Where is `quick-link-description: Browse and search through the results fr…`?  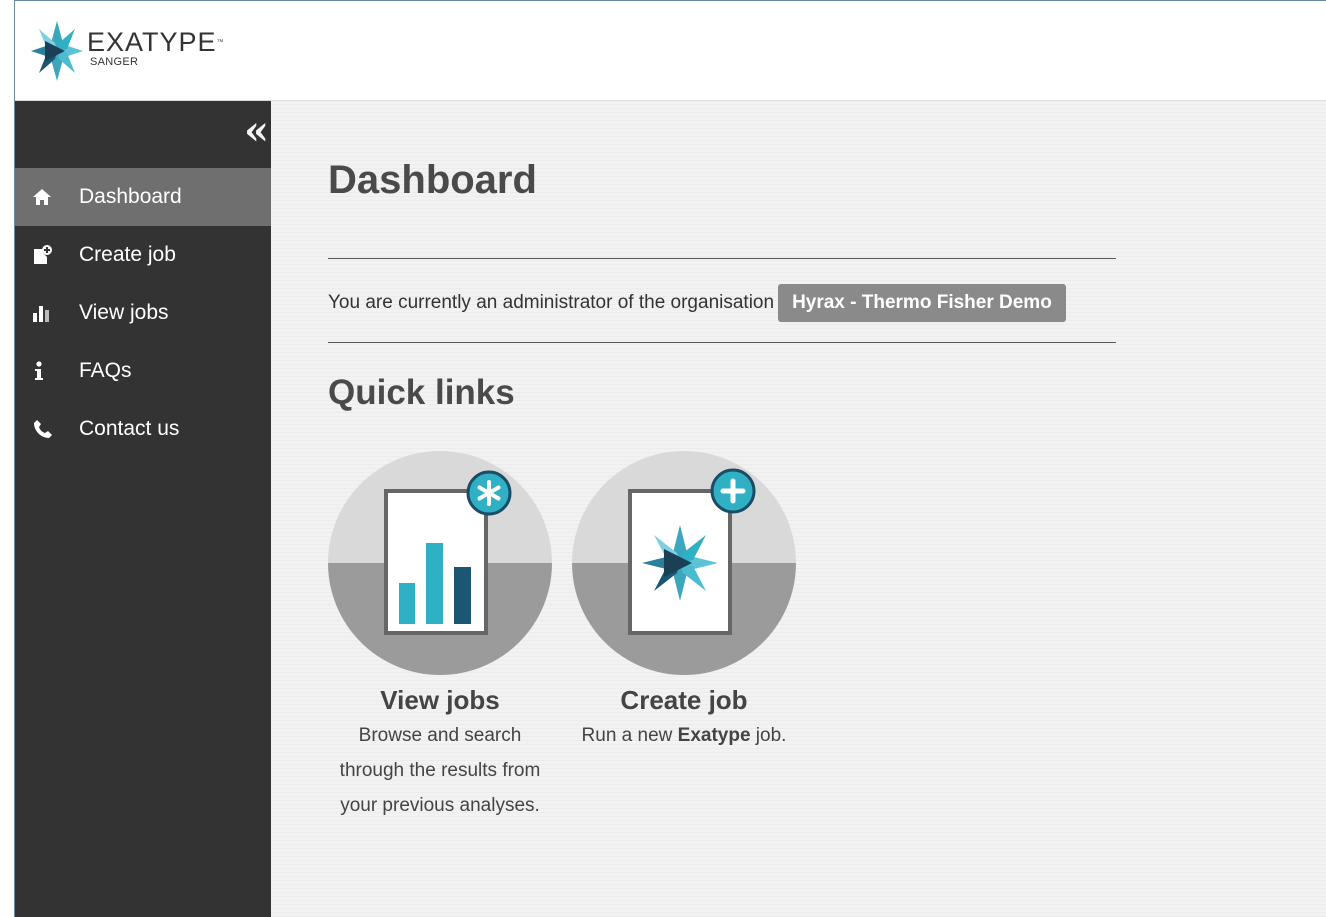
quick-link-description: Browse and search through the results fr… is located at coordinates (440, 770).